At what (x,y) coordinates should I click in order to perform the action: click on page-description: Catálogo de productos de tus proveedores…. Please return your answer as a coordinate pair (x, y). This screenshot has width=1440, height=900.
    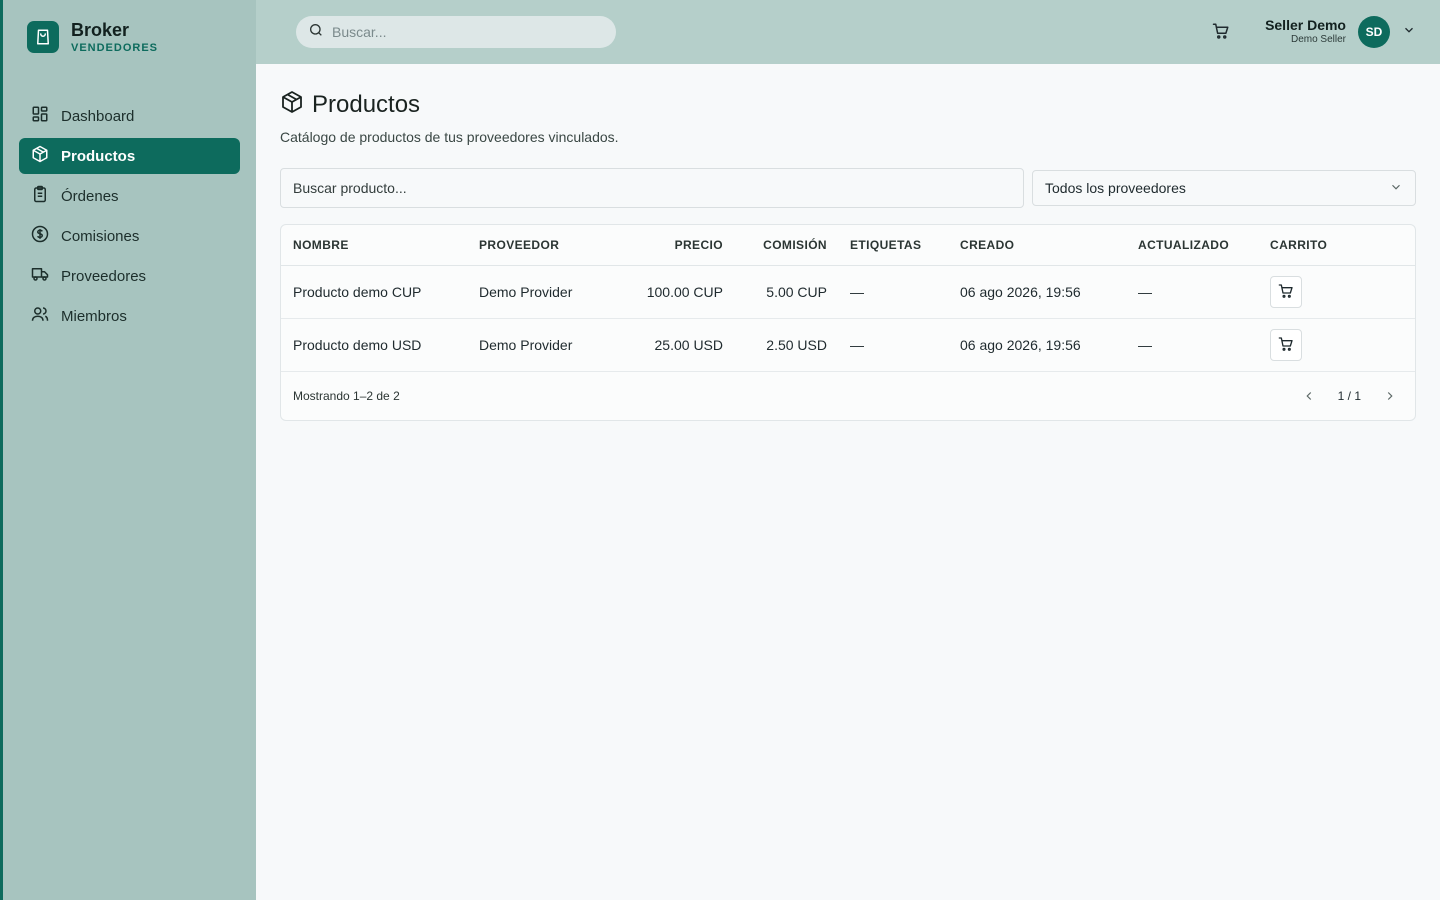
    Looking at the image, I should click on (449, 137).